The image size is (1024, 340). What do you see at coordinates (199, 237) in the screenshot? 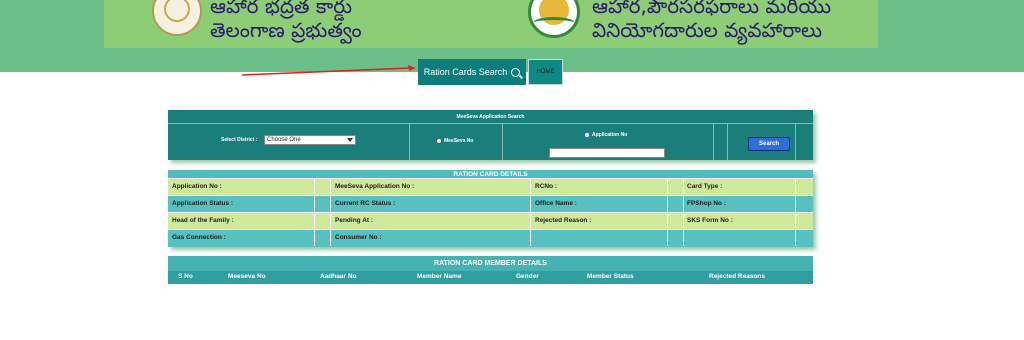
I see `gas-connection-label: Gas Connection :` at bounding box center [199, 237].